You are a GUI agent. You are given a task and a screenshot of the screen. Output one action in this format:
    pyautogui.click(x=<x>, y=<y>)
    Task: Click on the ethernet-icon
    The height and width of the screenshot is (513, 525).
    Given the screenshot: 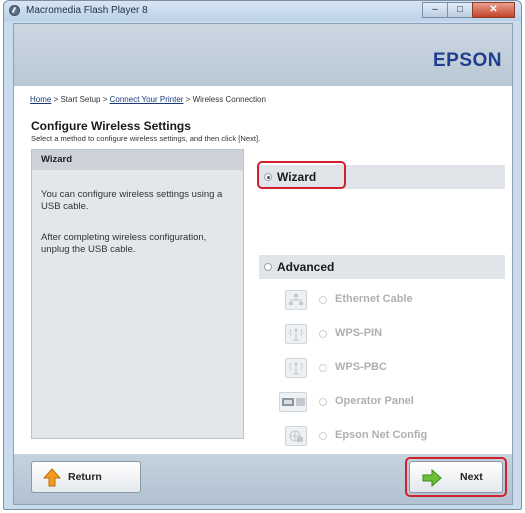 What is the action you would take?
    pyautogui.click(x=296, y=300)
    